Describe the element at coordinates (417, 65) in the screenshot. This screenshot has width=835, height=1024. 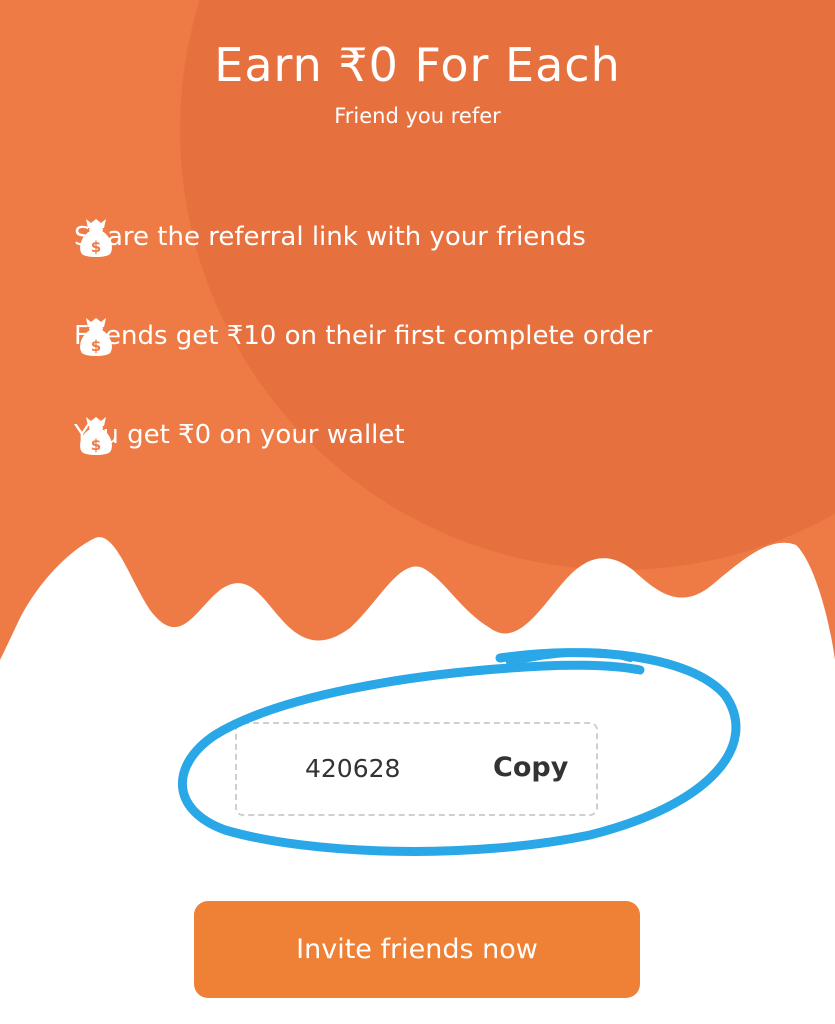
I see `page-title: Earn ₹0 For Each` at that location.